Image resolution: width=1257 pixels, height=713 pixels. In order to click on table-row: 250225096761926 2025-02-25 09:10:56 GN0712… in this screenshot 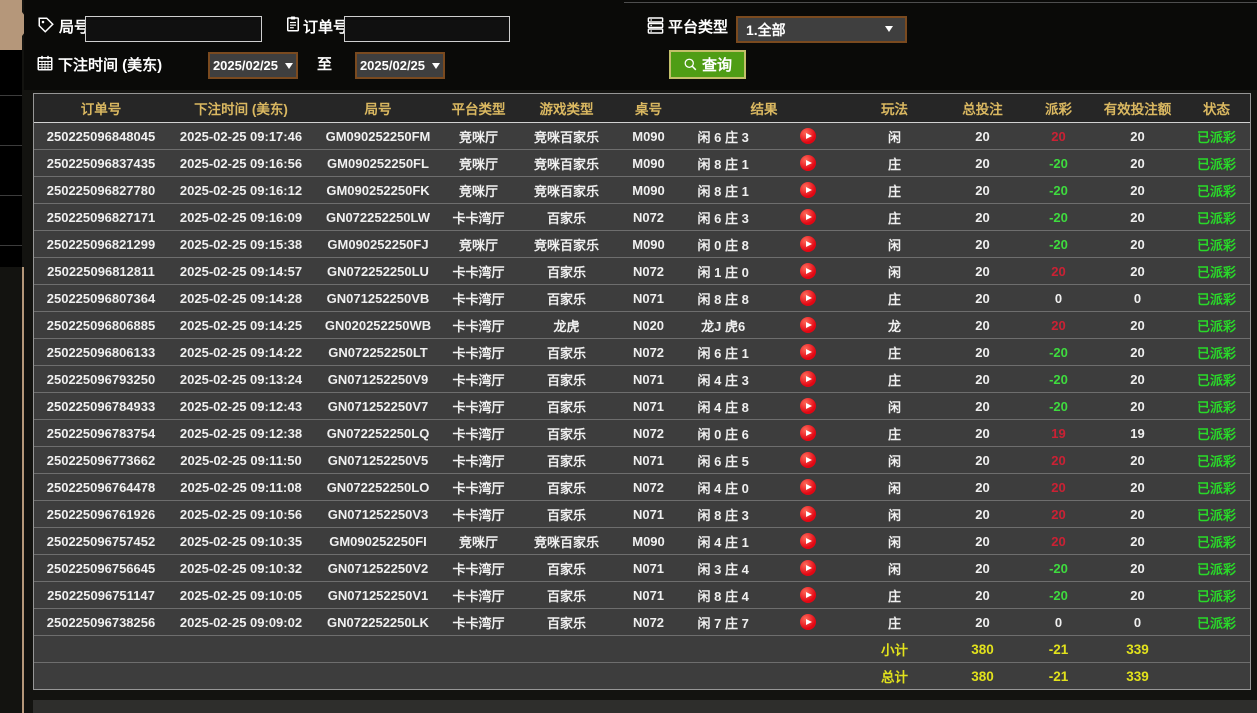, I will do `click(642, 514)`.